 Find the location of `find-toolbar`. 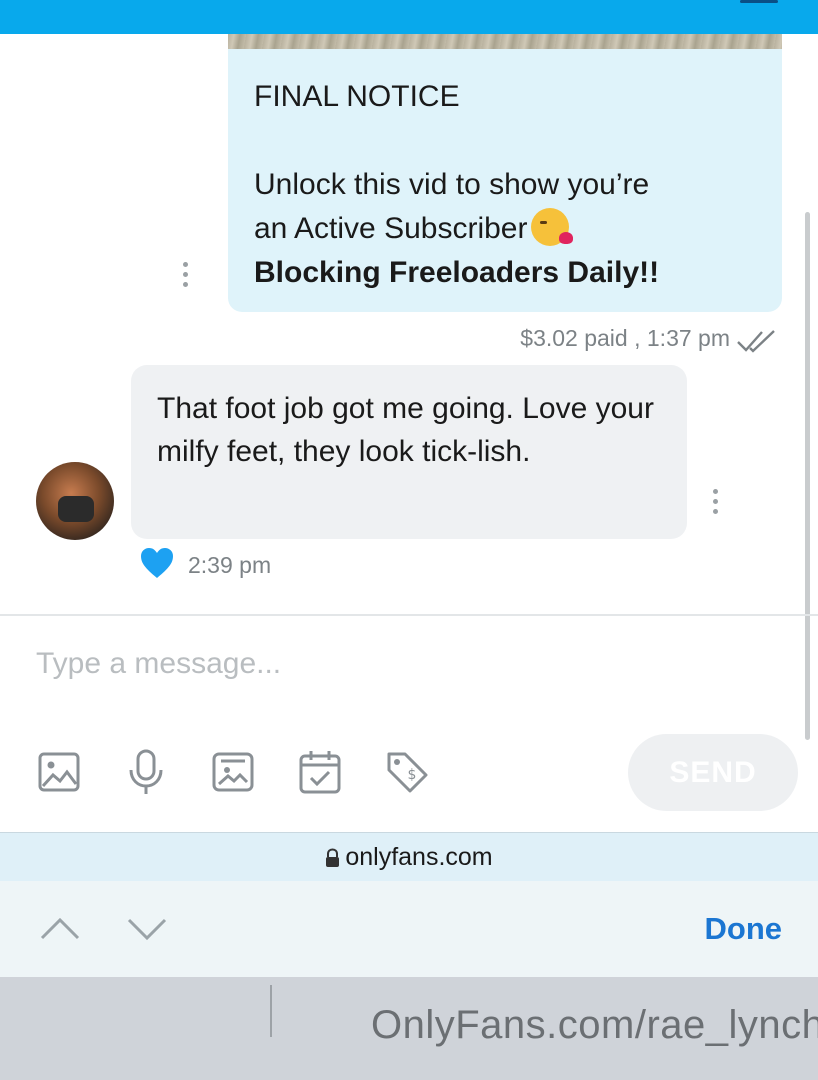

find-toolbar is located at coordinates (409, 929).